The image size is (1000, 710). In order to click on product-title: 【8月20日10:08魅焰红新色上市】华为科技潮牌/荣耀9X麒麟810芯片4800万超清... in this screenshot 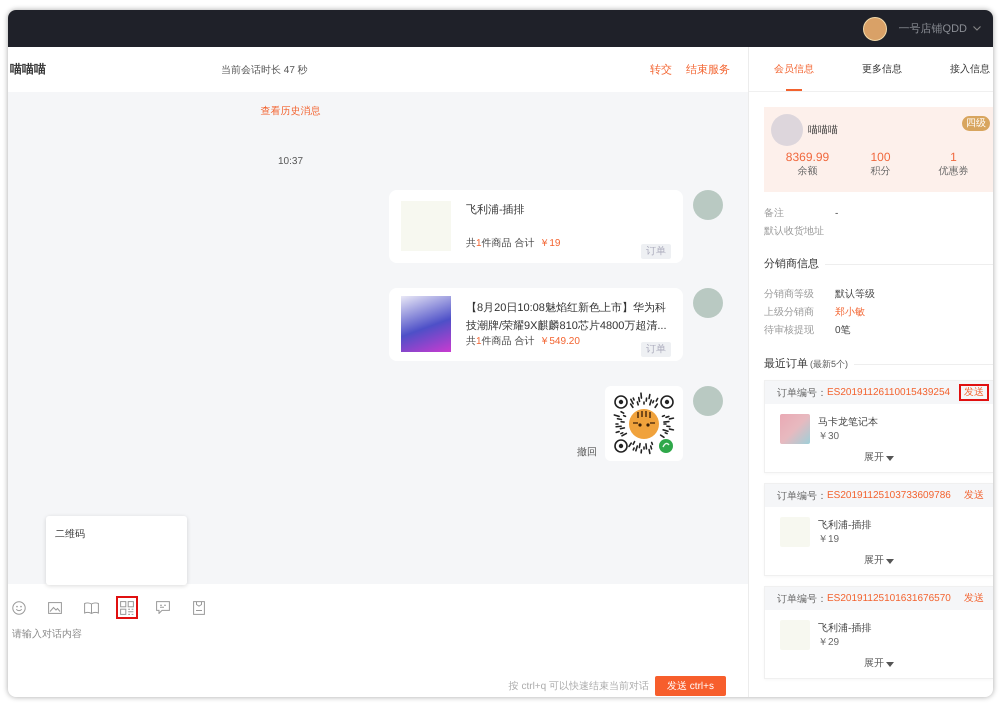, I will do `click(567, 317)`.